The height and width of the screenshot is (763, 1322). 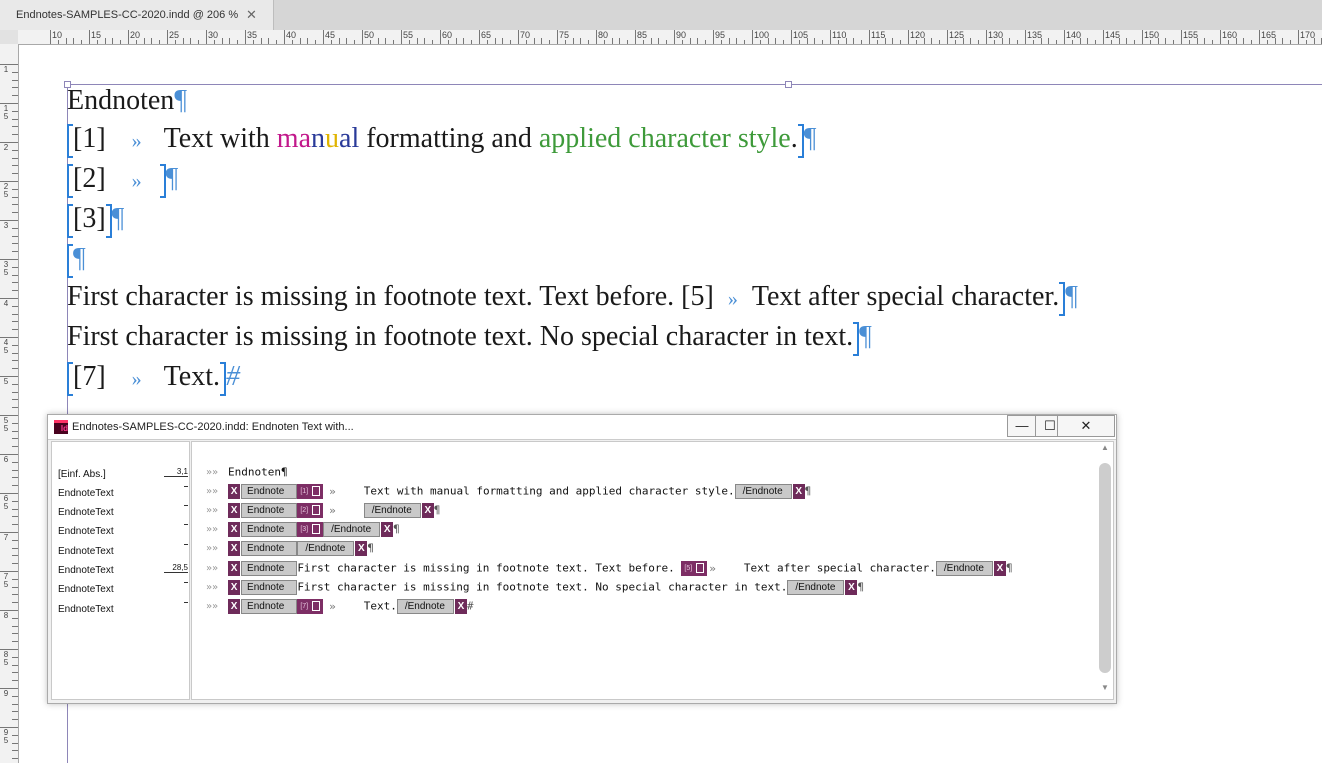 What do you see at coordinates (681, 35) in the screenshot?
I see `ruler-label: 90` at bounding box center [681, 35].